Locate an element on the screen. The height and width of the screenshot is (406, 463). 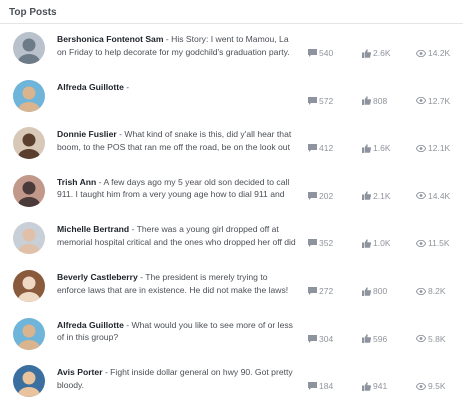
likes-value: 808 is located at coordinates (380, 100).